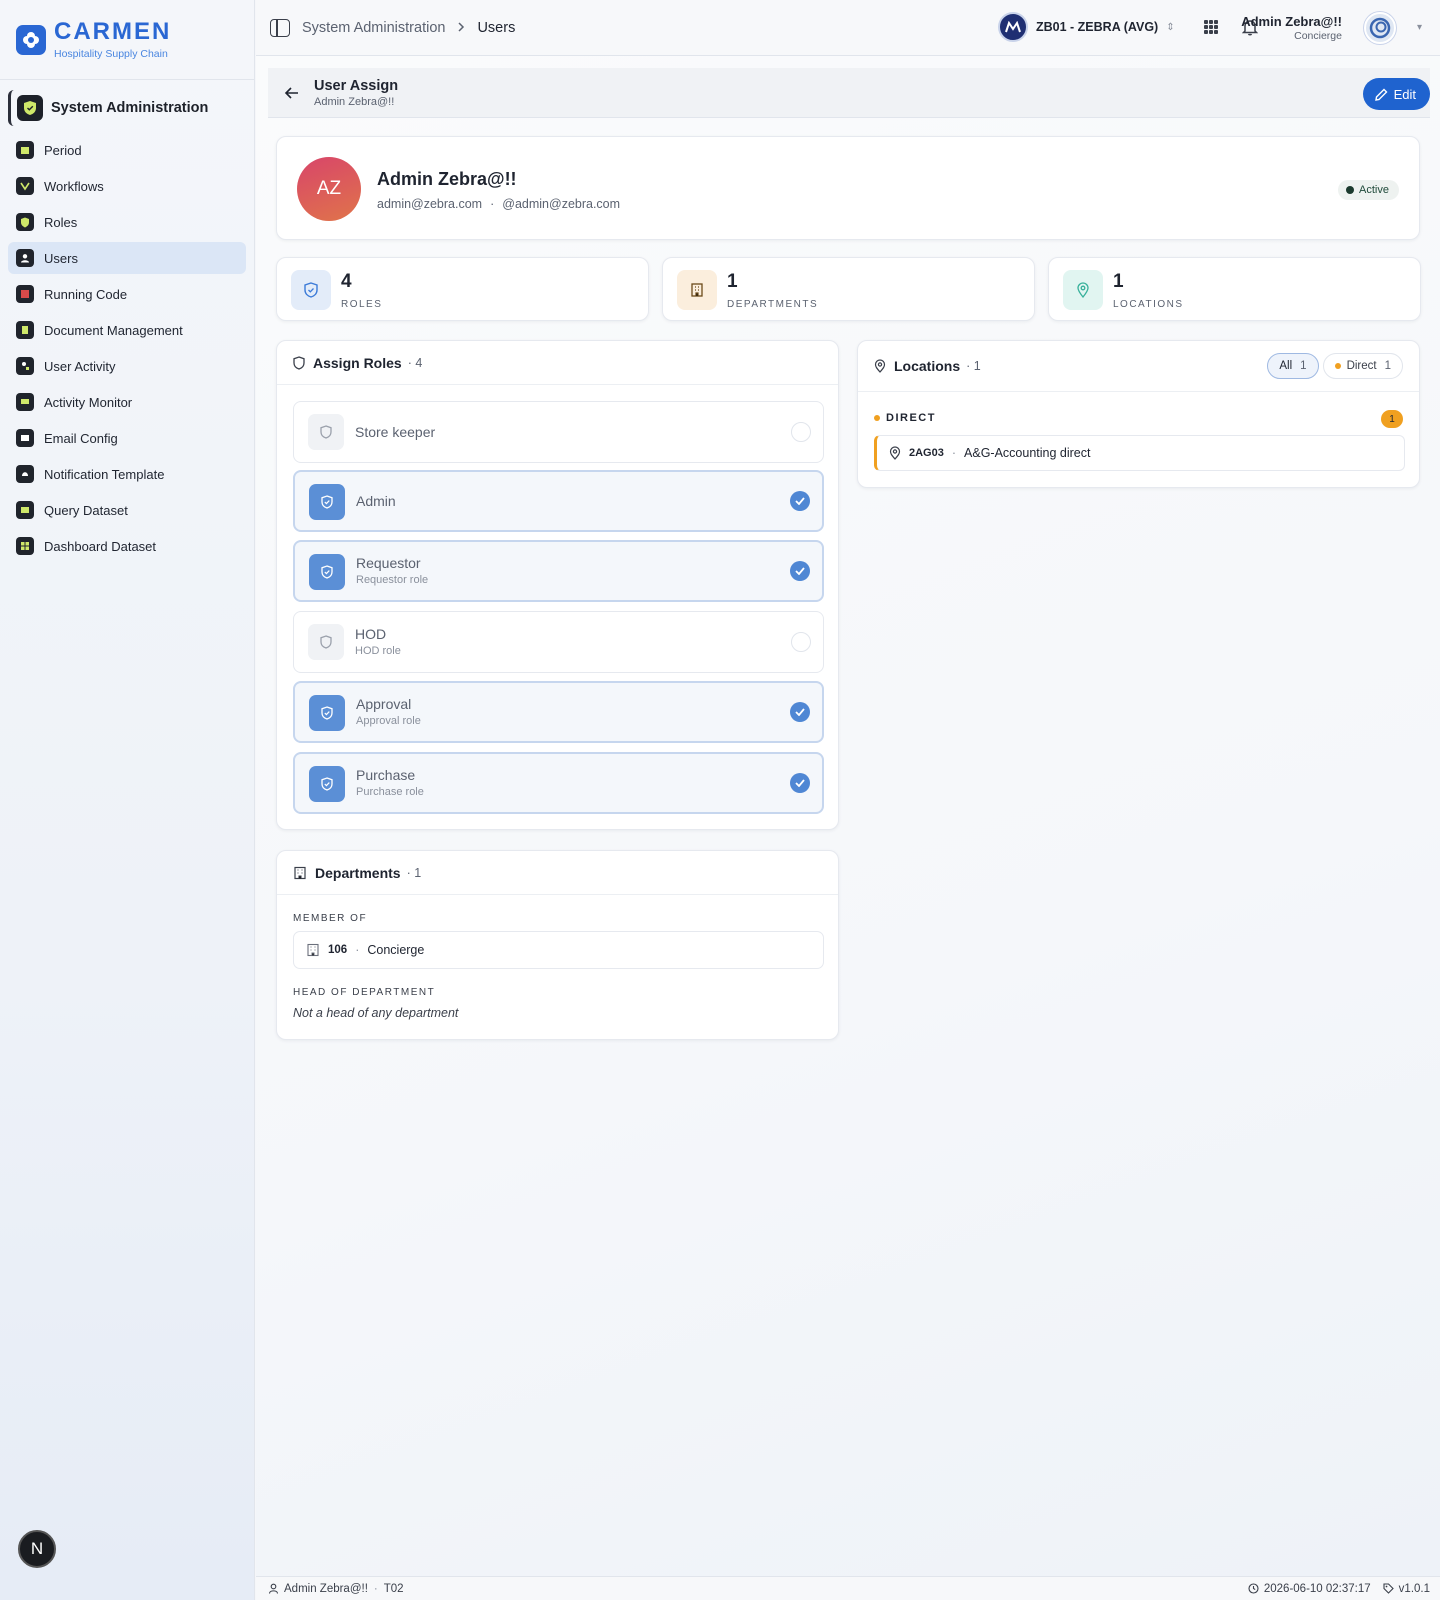 The height and width of the screenshot is (1600, 1440). I want to click on sidebar-item-label: Period, so click(63, 150).